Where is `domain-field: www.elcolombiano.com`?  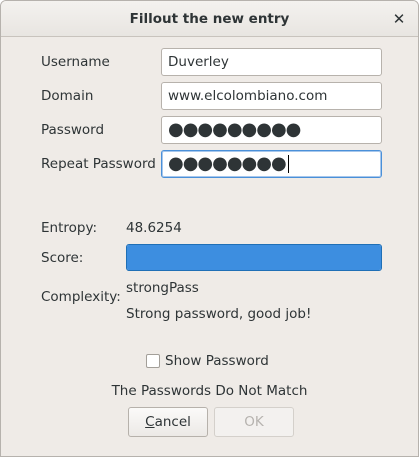 domain-field: www.elcolombiano.com is located at coordinates (271, 96).